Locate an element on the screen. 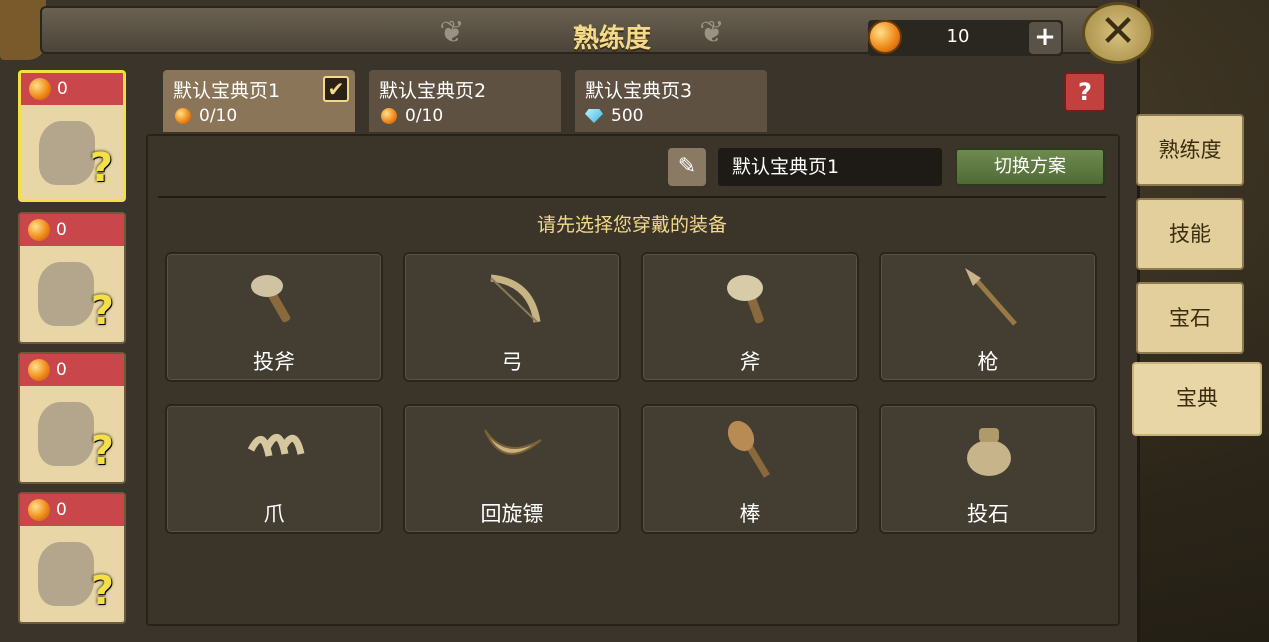 This screenshot has height=642, width=1269. club-icon is located at coordinates (749, 449).